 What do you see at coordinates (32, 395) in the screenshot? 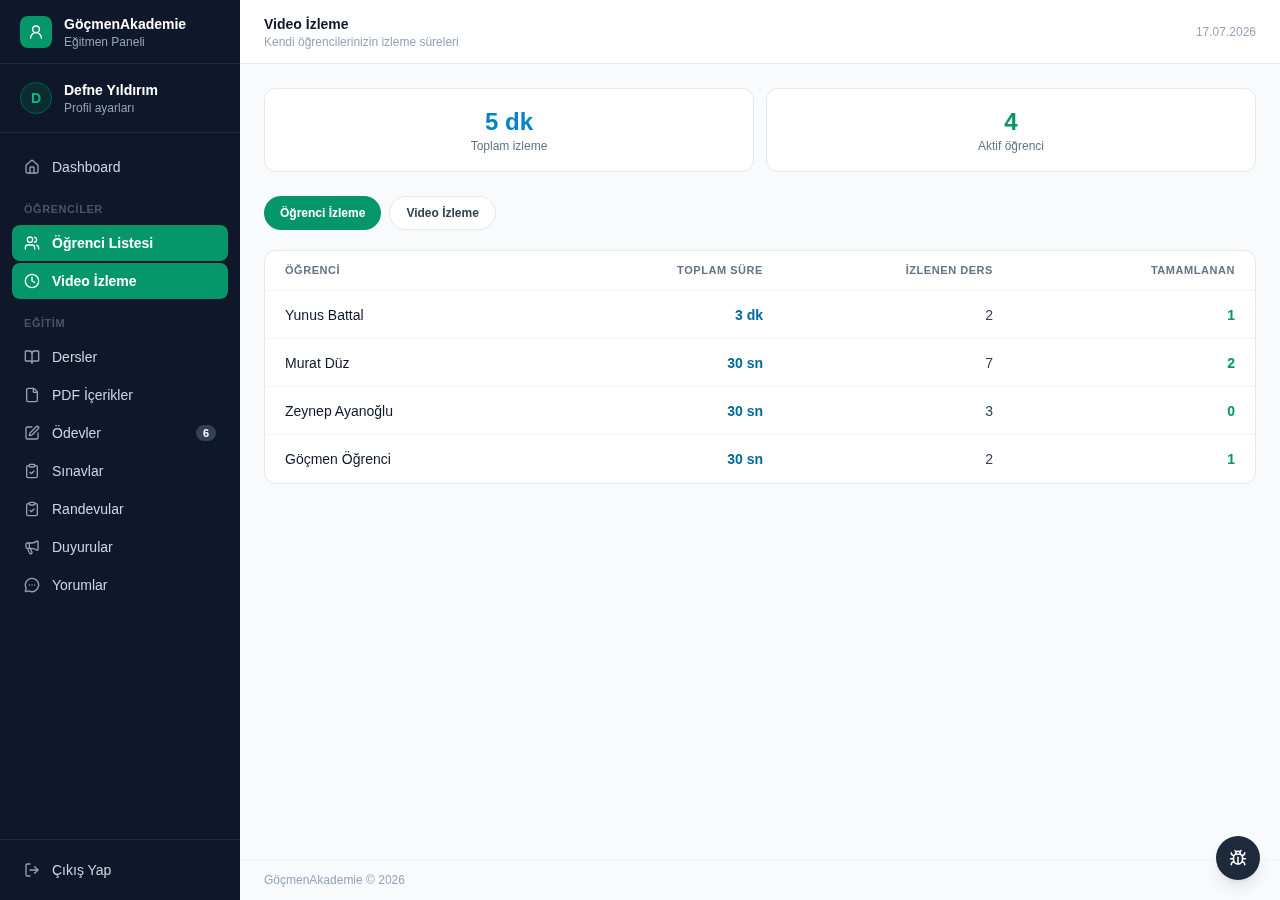
I see `file-icon` at bounding box center [32, 395].